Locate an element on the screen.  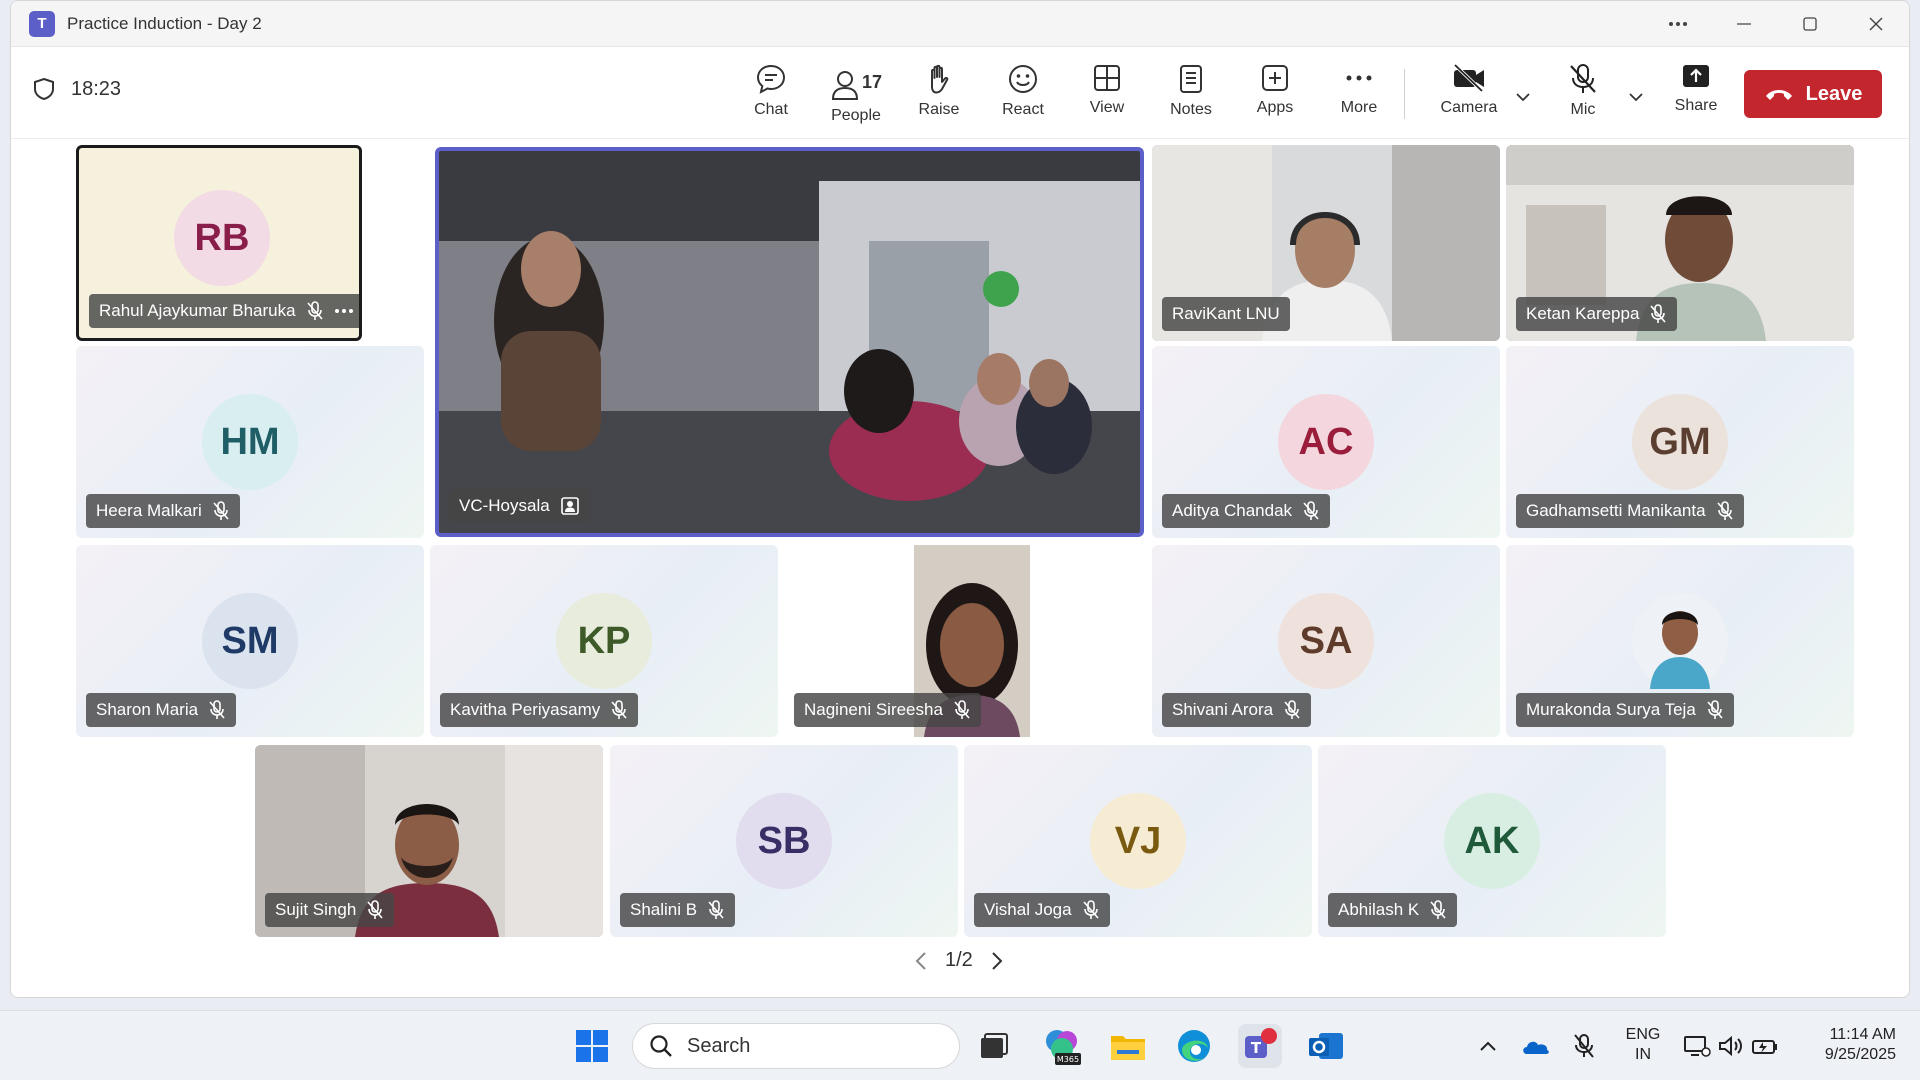
share-label: Share is located at coordinates (1696, 105).